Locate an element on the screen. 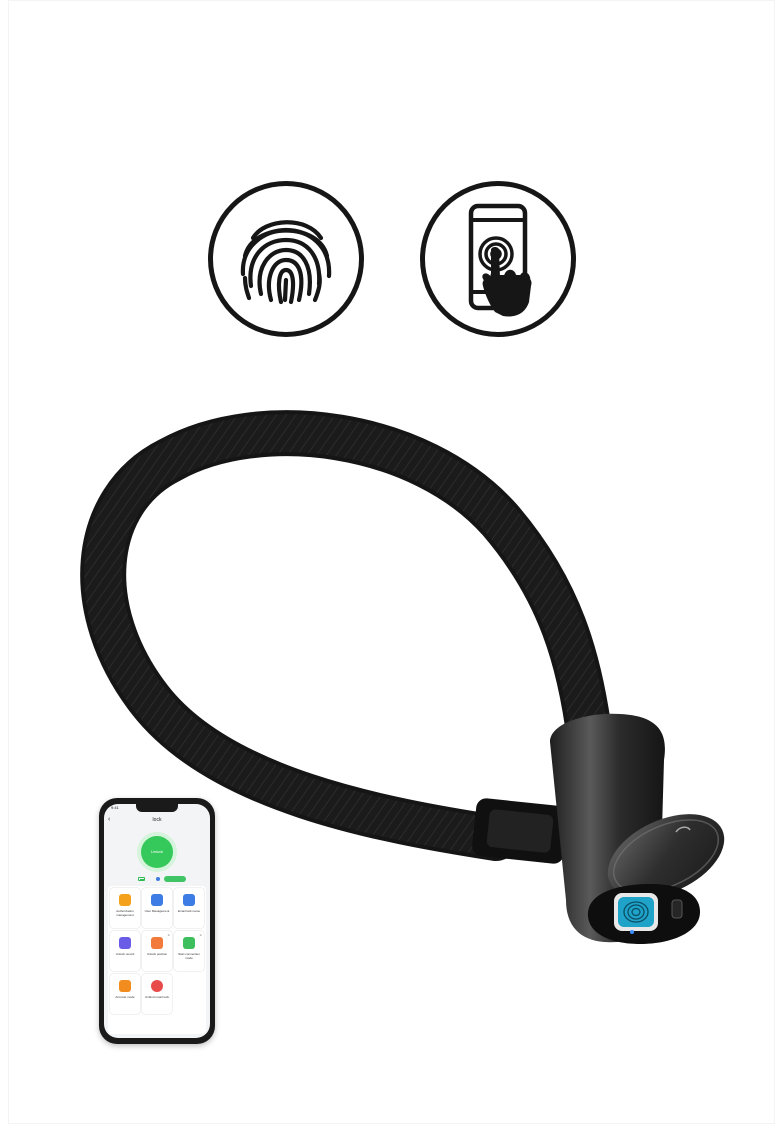 The height and width of the screenshot is (1124, 783). device-status-row is located at coordinates (168, 879).